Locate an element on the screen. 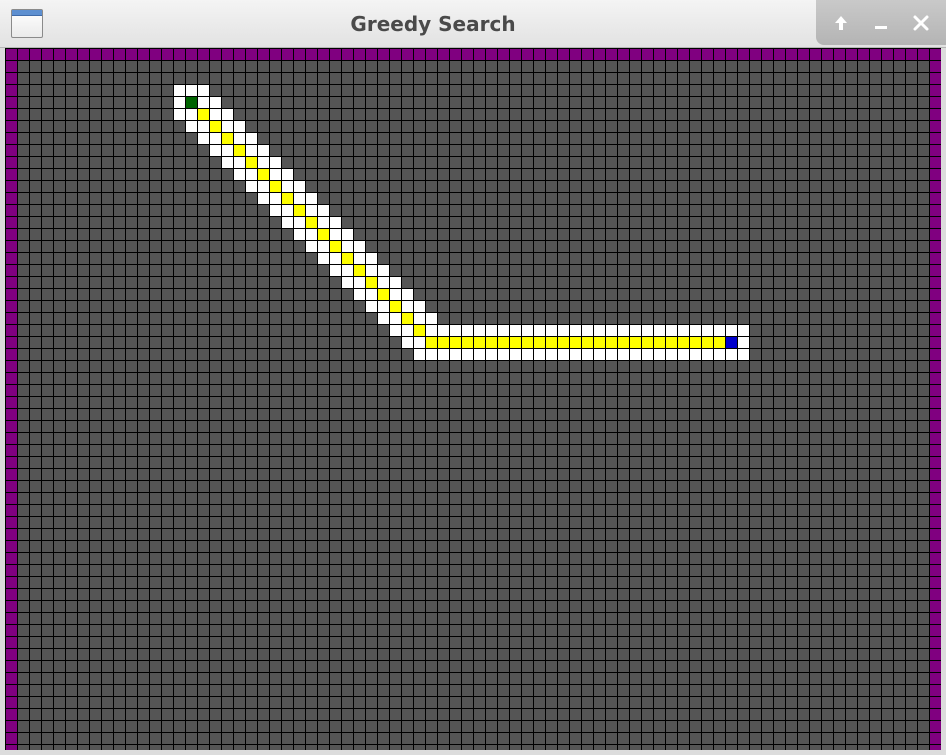 Image resolution: width=946 pixels, height=755 pixels. path-cell is located at coordinates (491, 342).